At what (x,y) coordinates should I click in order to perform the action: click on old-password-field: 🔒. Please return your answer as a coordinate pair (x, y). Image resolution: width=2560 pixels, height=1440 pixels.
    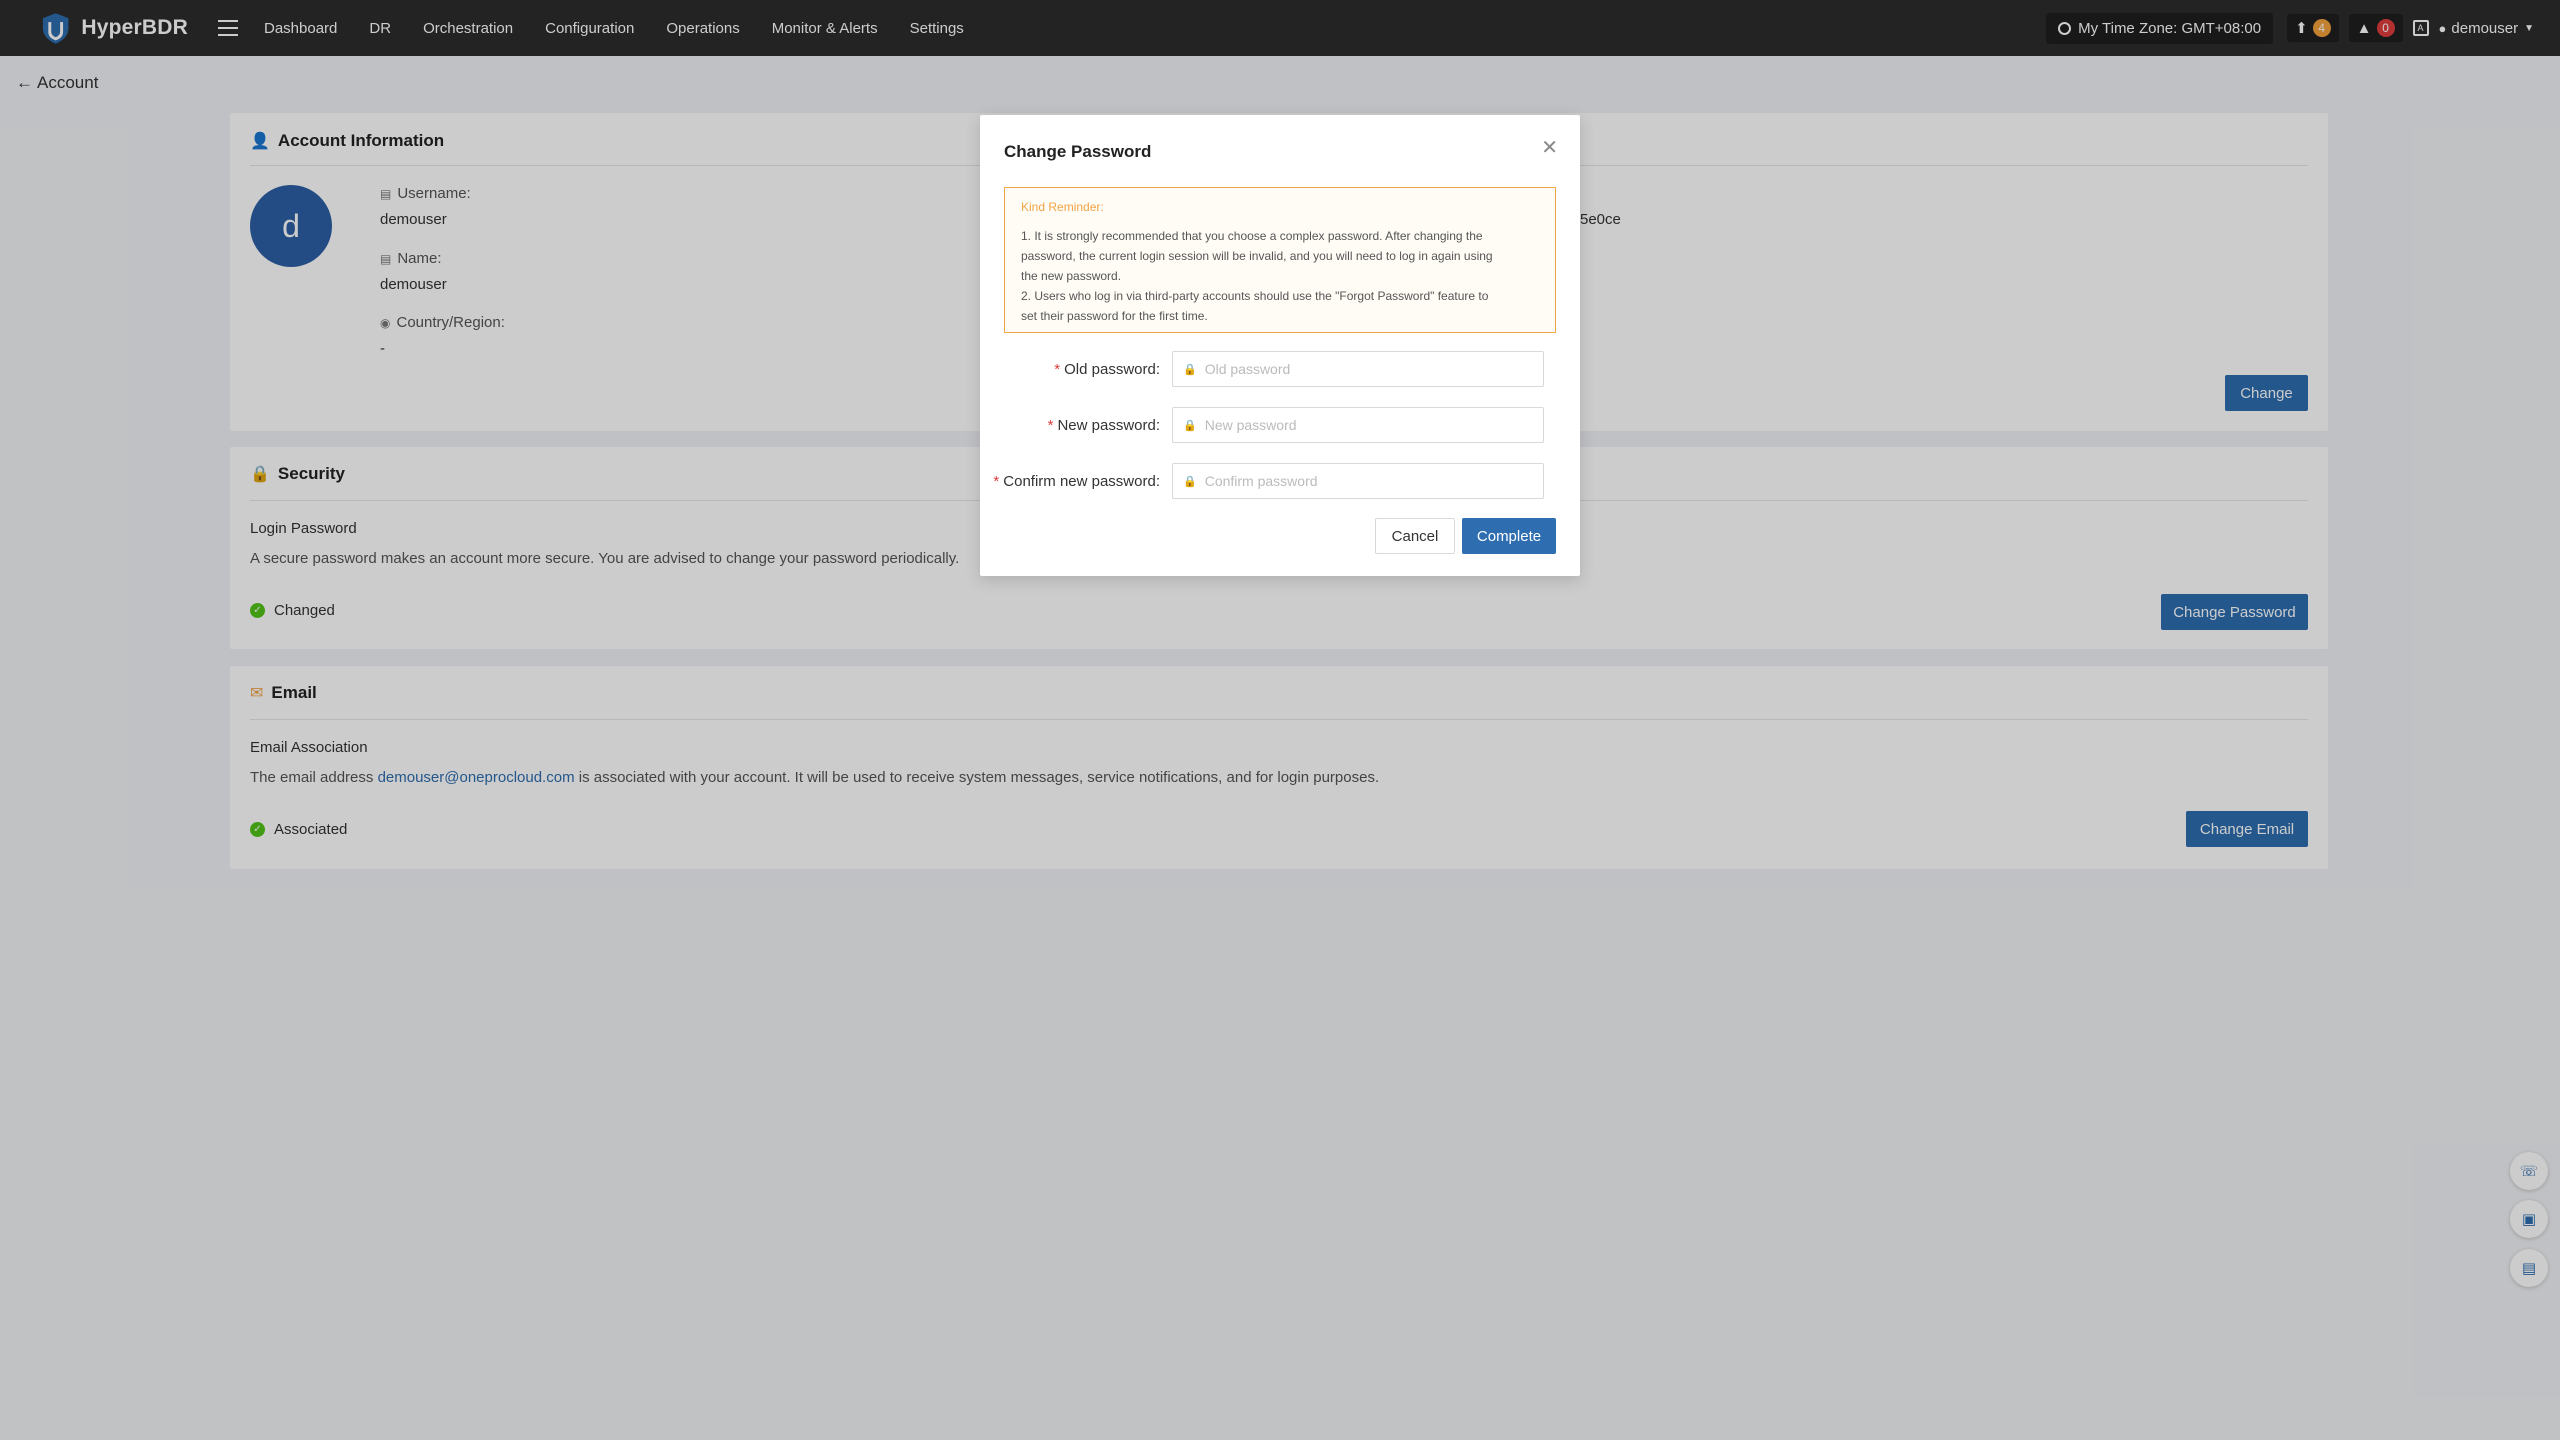
    Looking at the image, I should click on (1358, 369).